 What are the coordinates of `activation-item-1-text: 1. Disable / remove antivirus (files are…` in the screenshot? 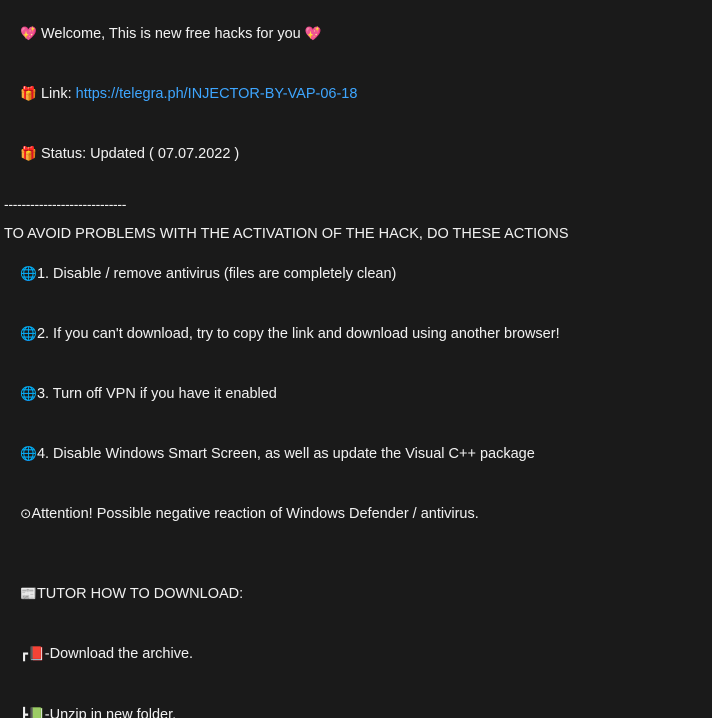 It's located at (216, 274).